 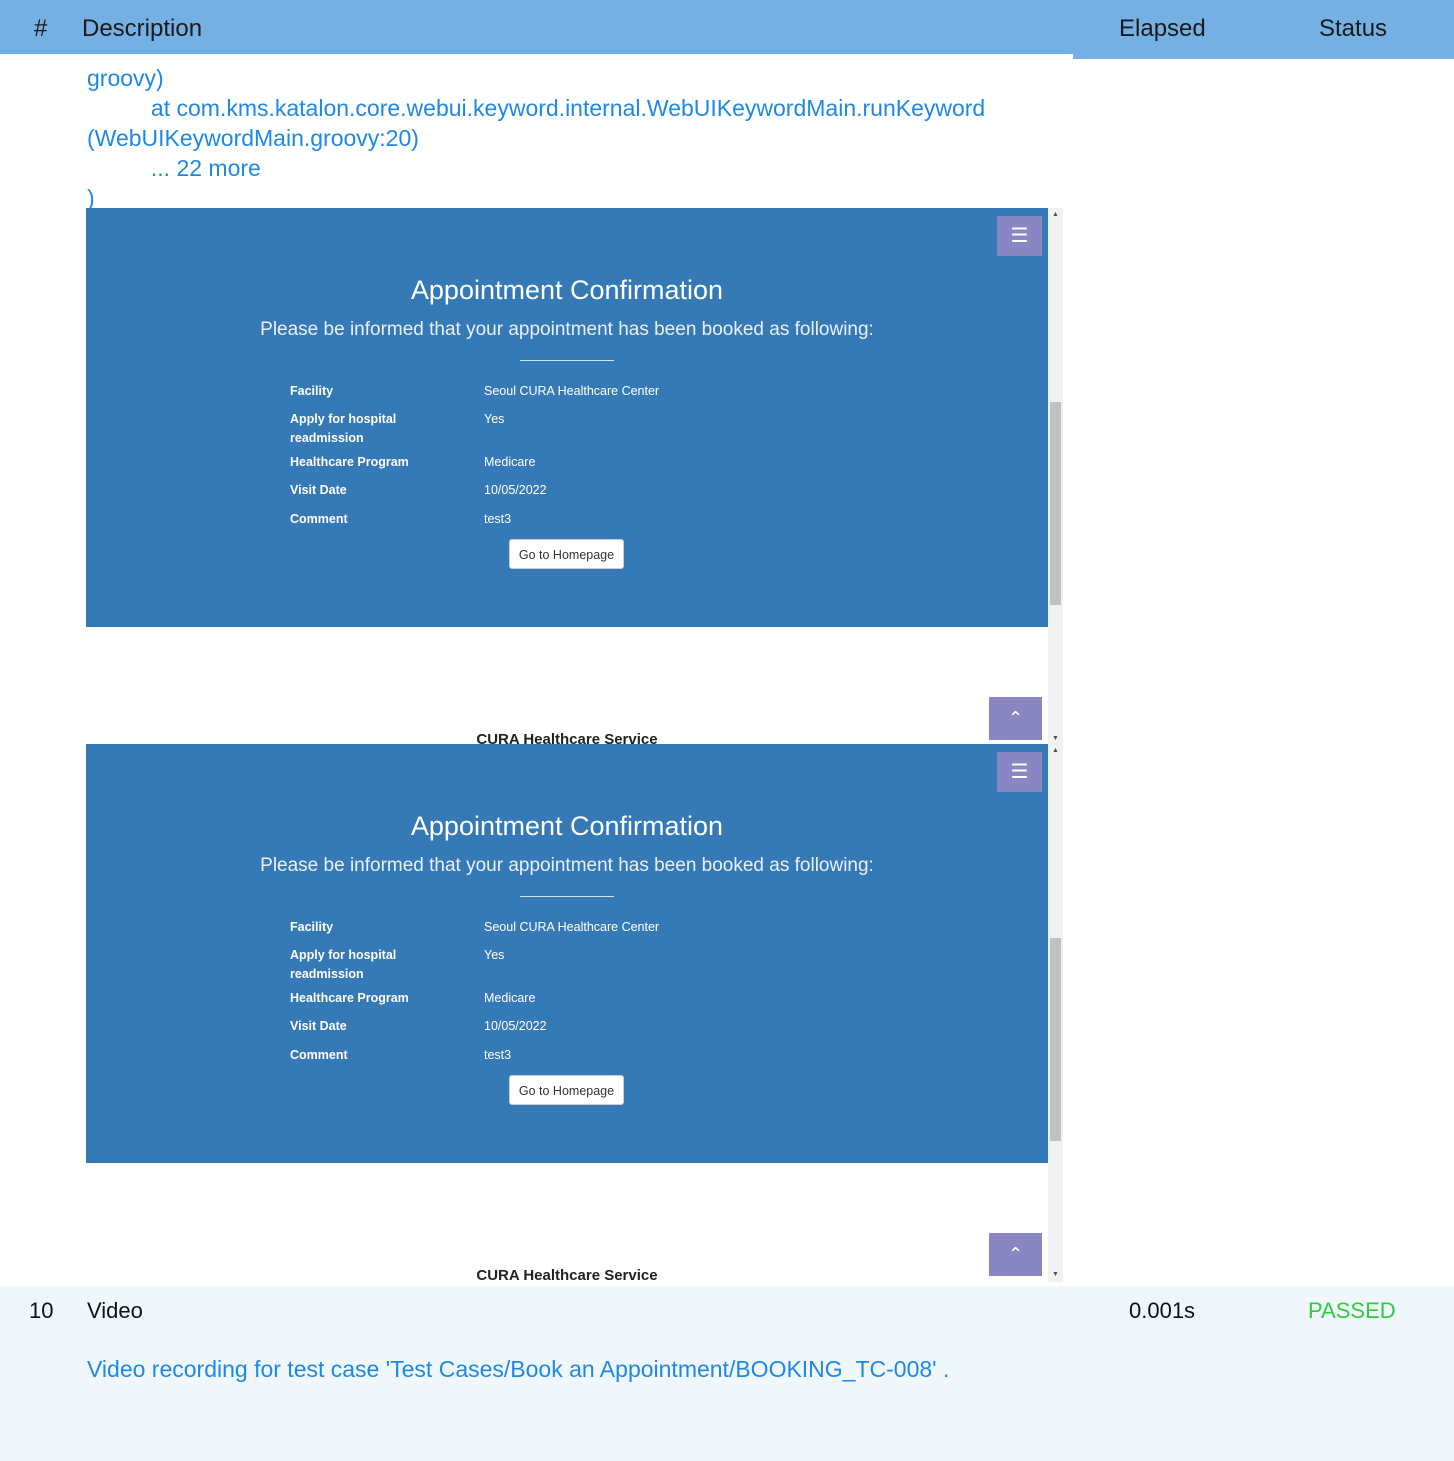 I want to click on column-header-number: #, so click(x=41, y=28).